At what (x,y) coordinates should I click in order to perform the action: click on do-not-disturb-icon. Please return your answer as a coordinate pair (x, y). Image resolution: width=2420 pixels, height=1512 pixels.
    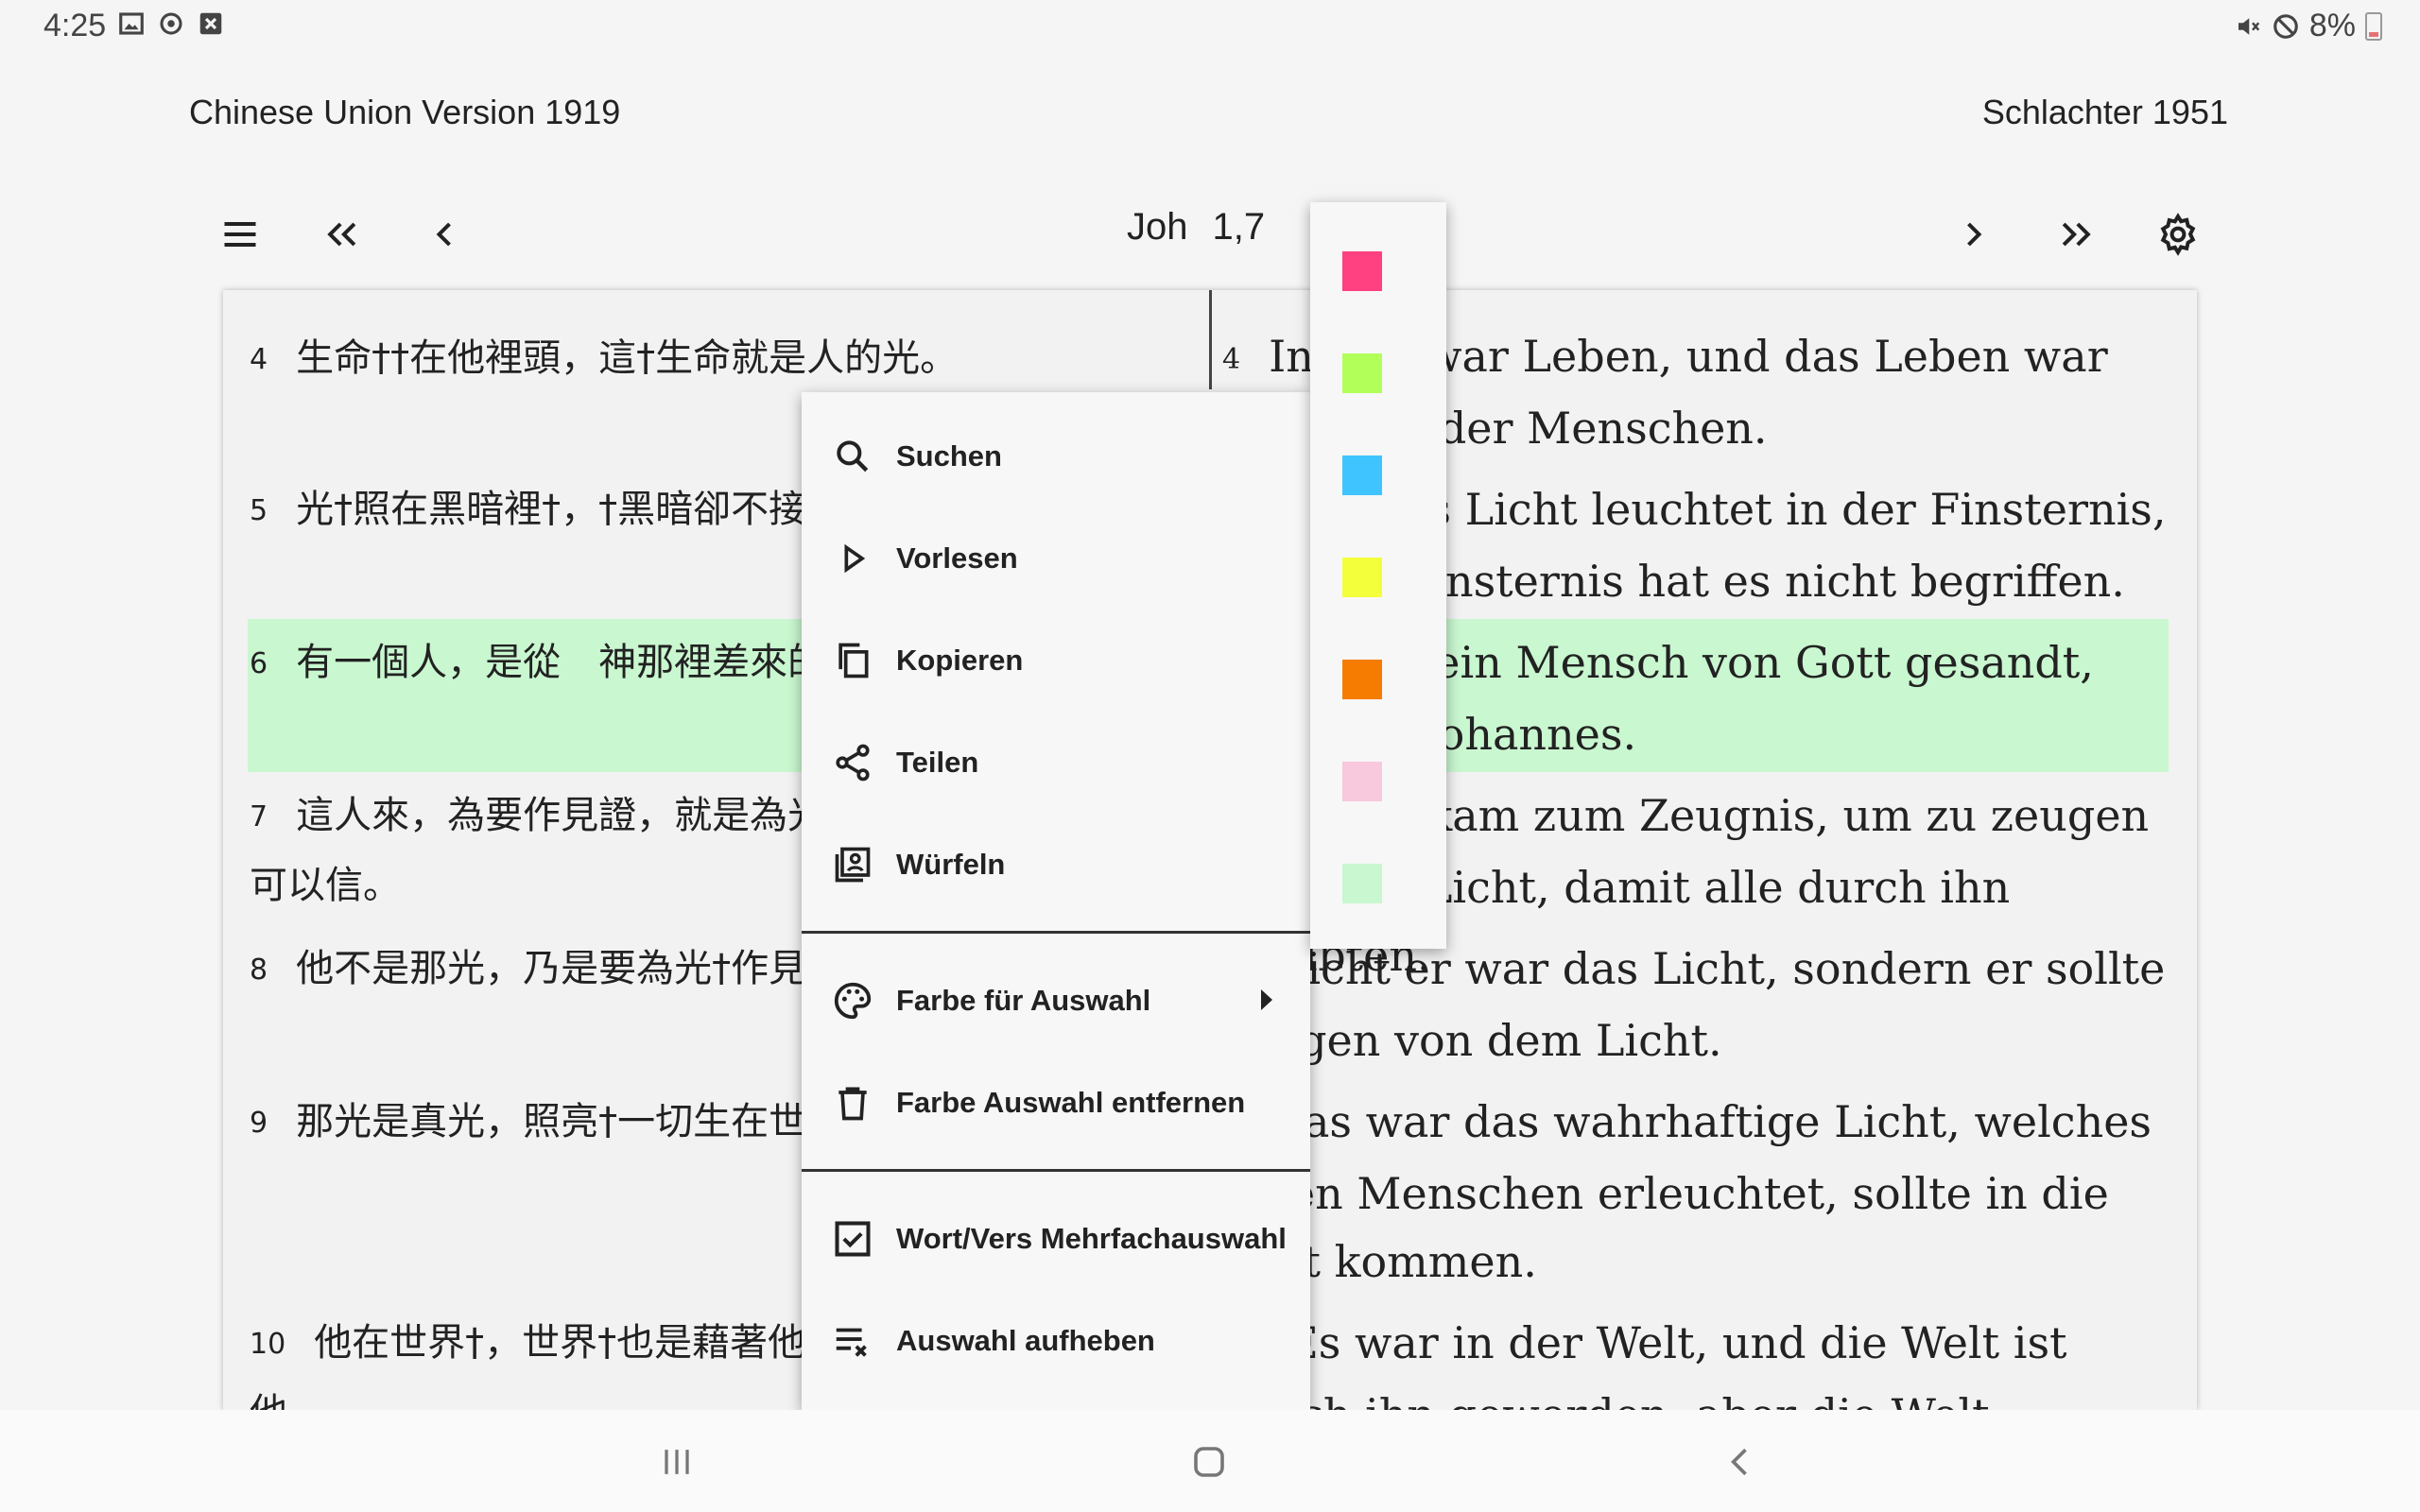
    Looking at the image, I should click on (2285, 26).